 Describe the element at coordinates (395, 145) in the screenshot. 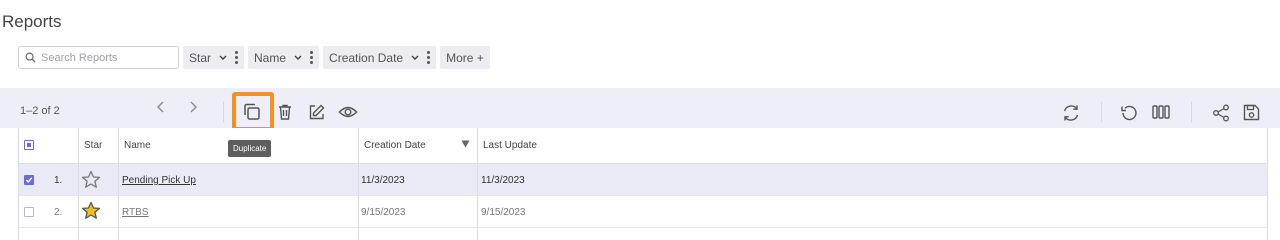

I see `column-header-creation-date: Creation Date` at that location.